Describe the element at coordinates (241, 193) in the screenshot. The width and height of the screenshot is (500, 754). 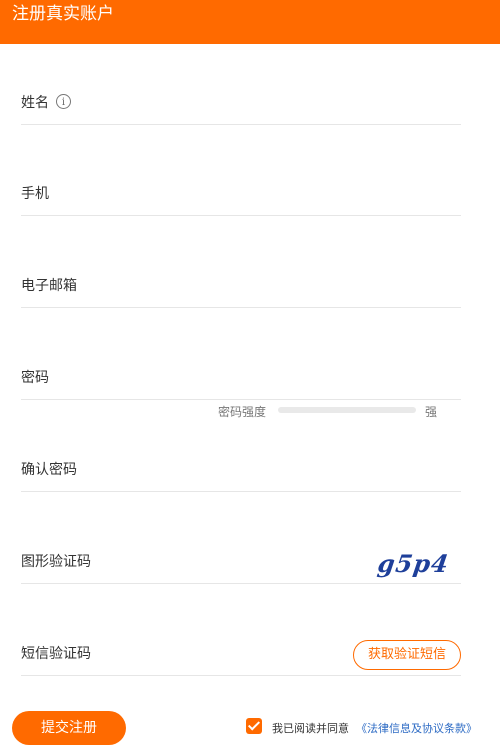
I see `phone-field: 手机` at that location.